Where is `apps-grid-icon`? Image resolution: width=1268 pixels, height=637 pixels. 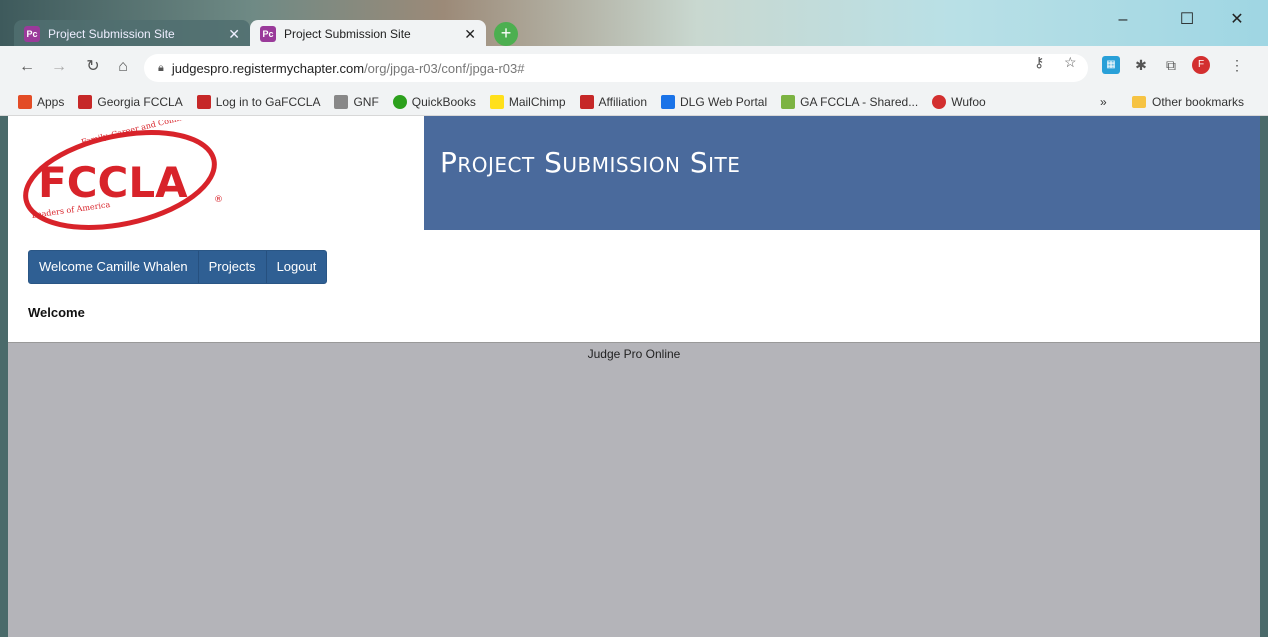 apps-grid-icon is located at coordinates (25, 101).